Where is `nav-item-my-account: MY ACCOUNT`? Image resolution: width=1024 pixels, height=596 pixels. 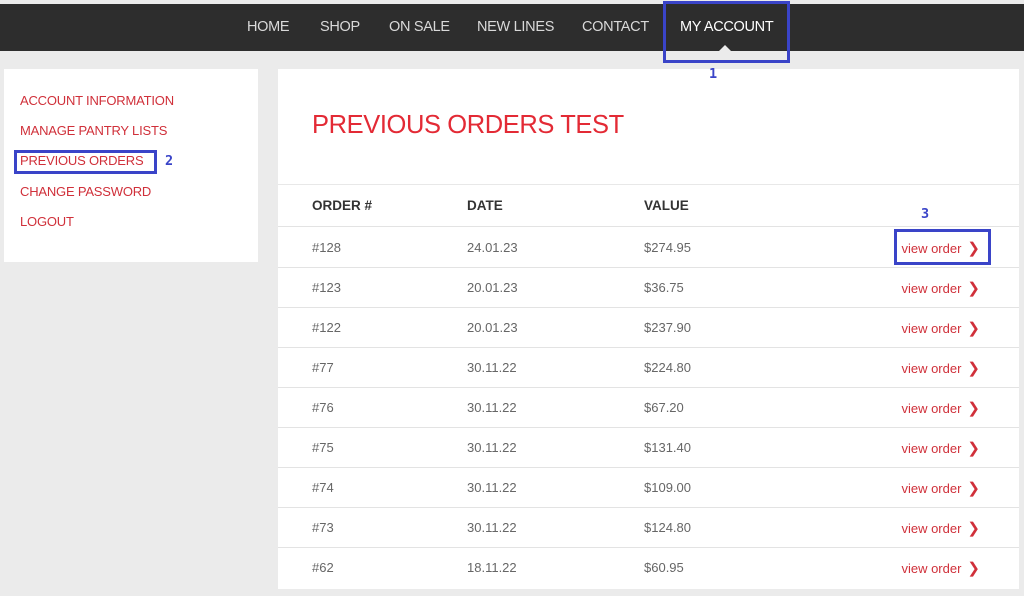 nav-item-my-account: MY ACCOUNT is located at coordinates (727, 27).